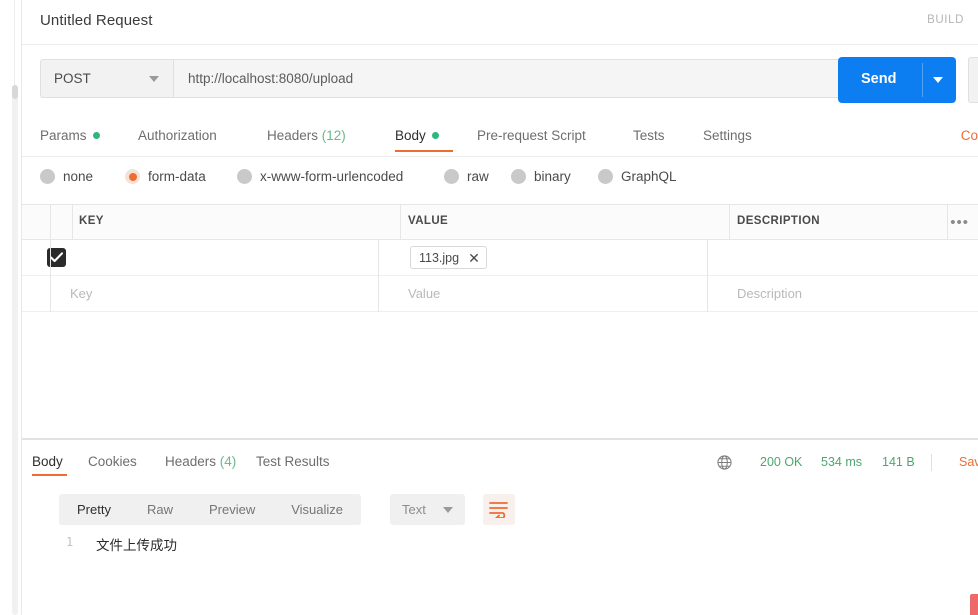 This screenshot has height=615, width=978. I want to click on response-tab-cookies: Cookies, so click(112, 461).